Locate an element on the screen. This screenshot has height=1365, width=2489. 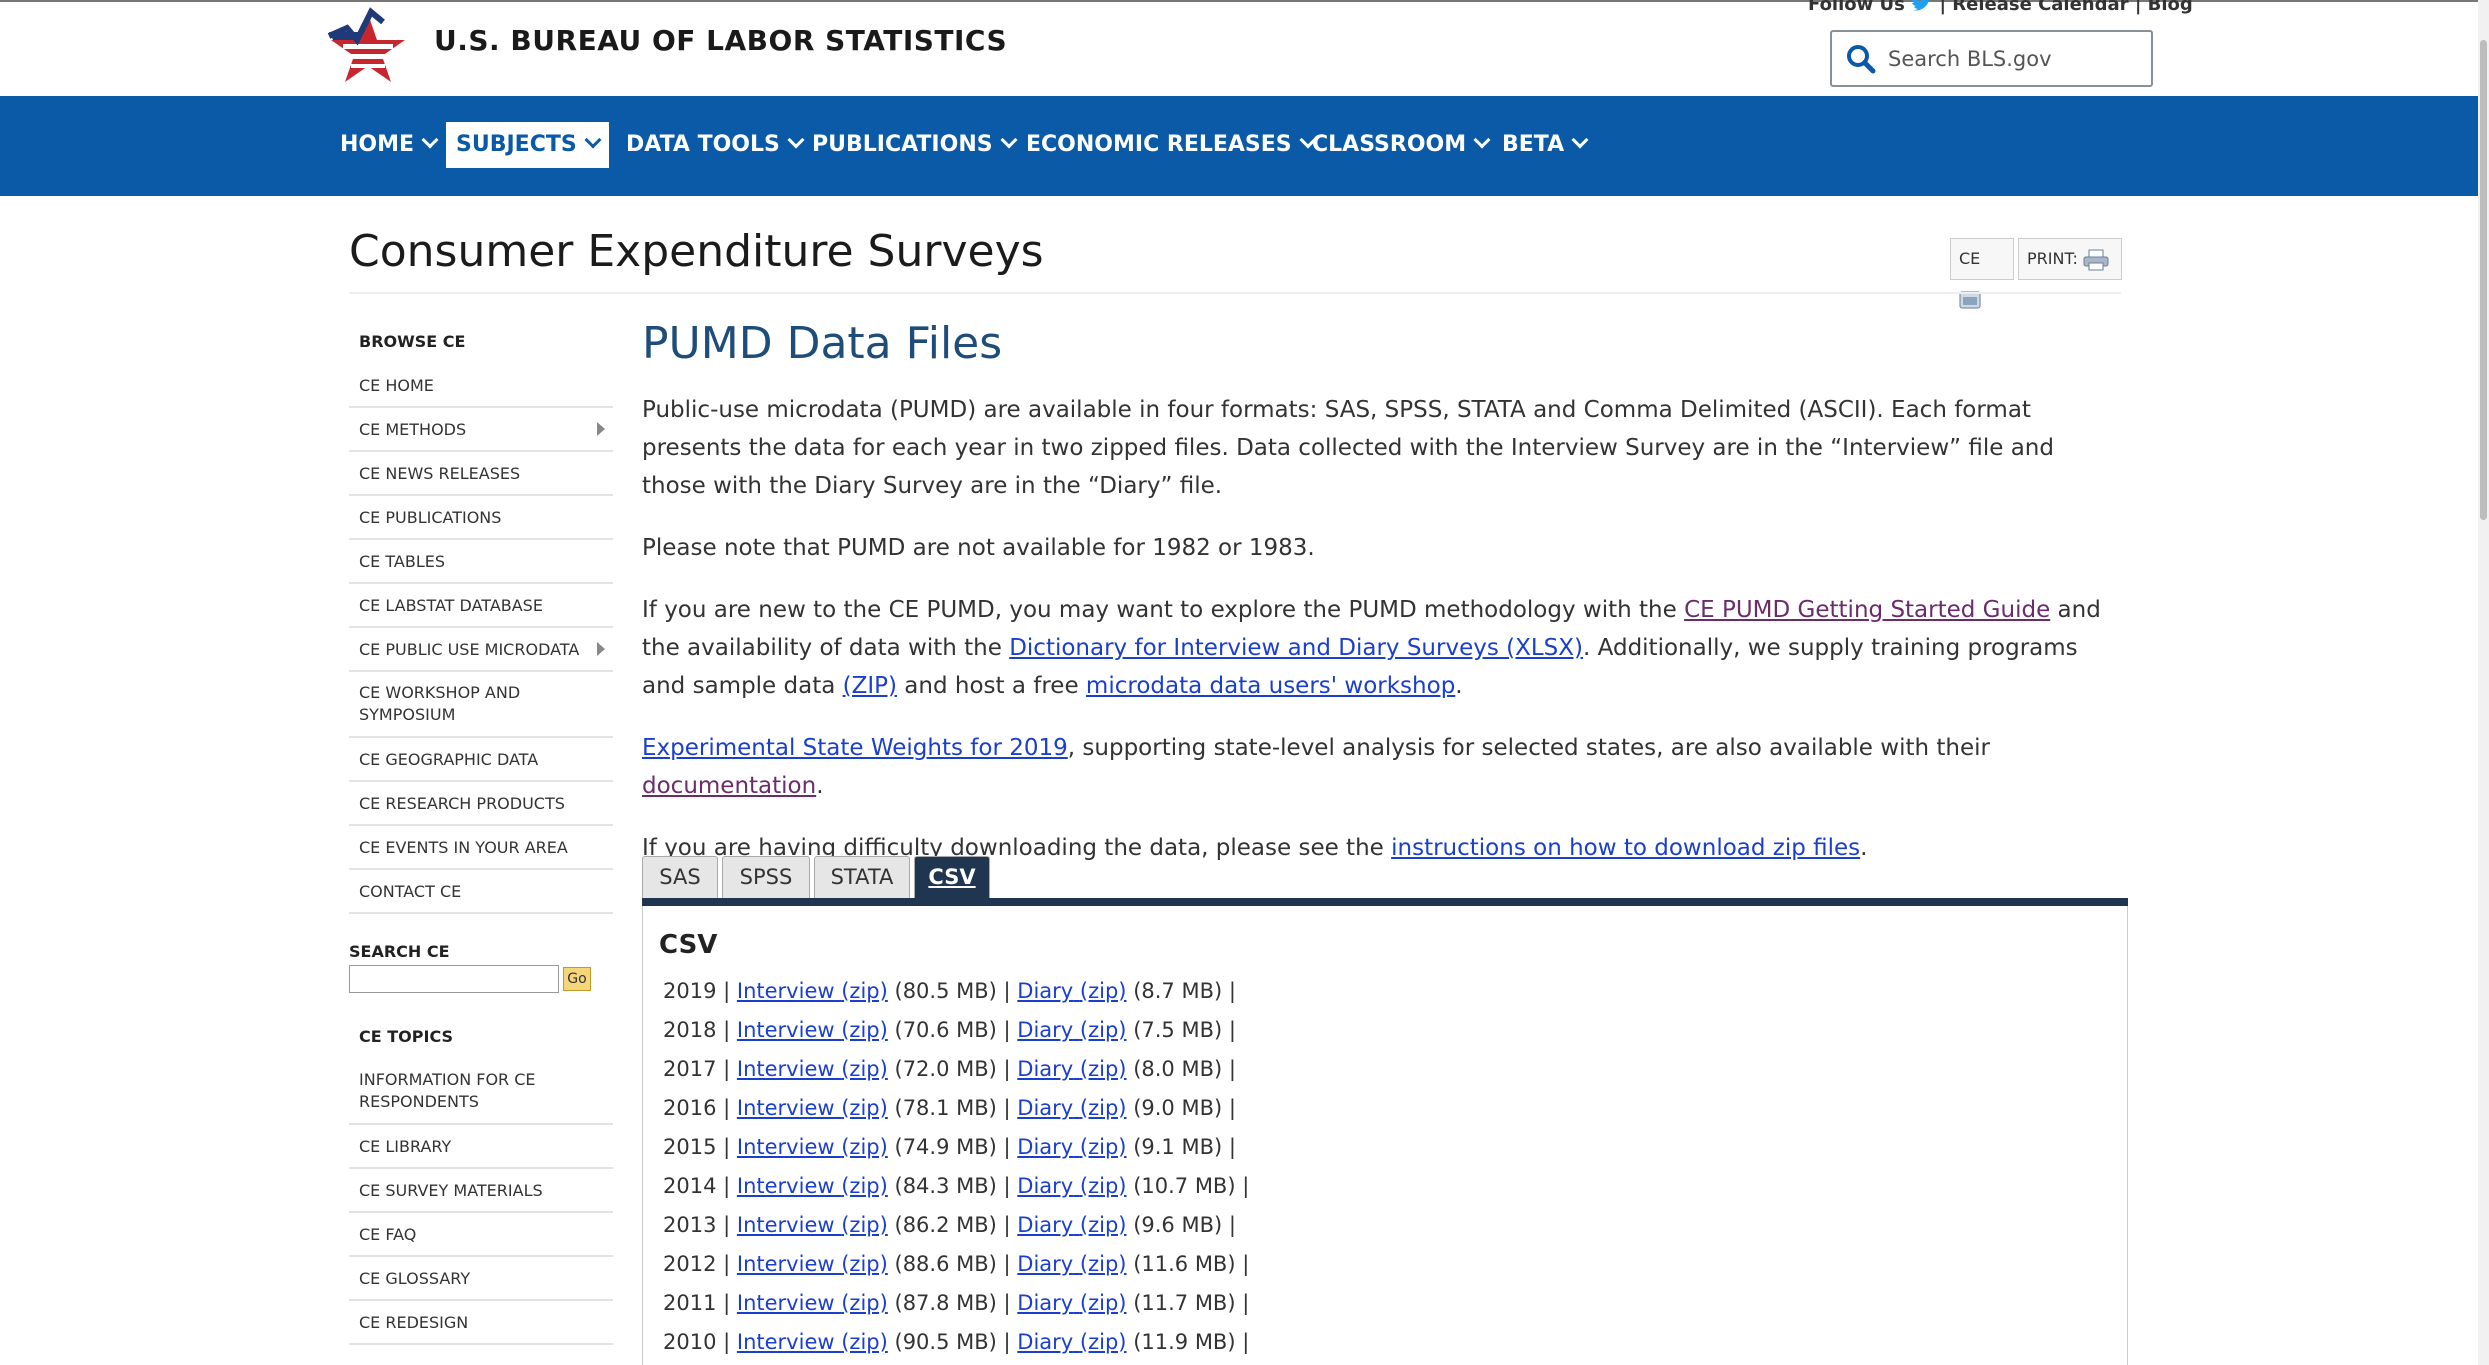
sidebar-item-ce-survey-materials: CE SURVEY MATERIALS is located at coordinates (481, 1191).